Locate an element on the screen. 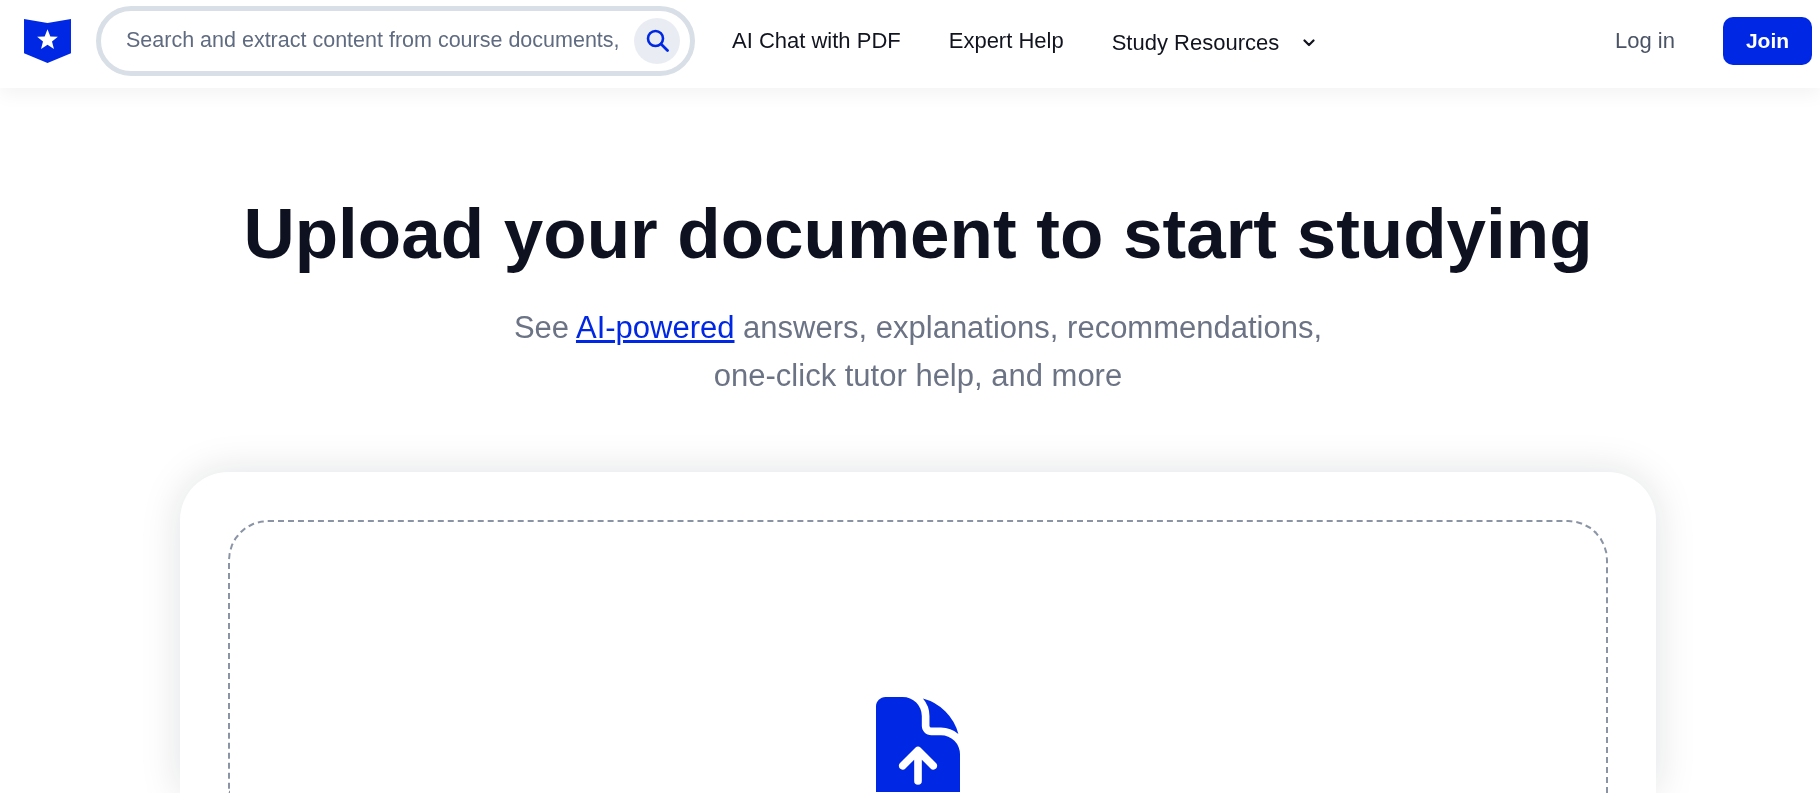 This screenshot has height=793, width=1820. inline-link: AI-powered is located at coordinates (655, 327).